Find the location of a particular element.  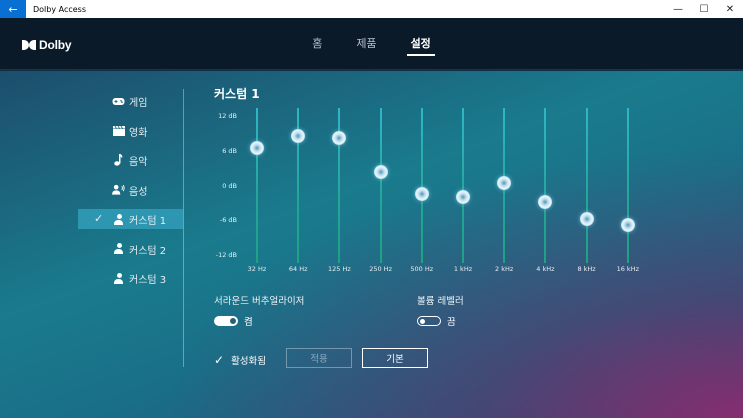

sidebar-item-voice: 음성 is located at coordinates (130, 190).